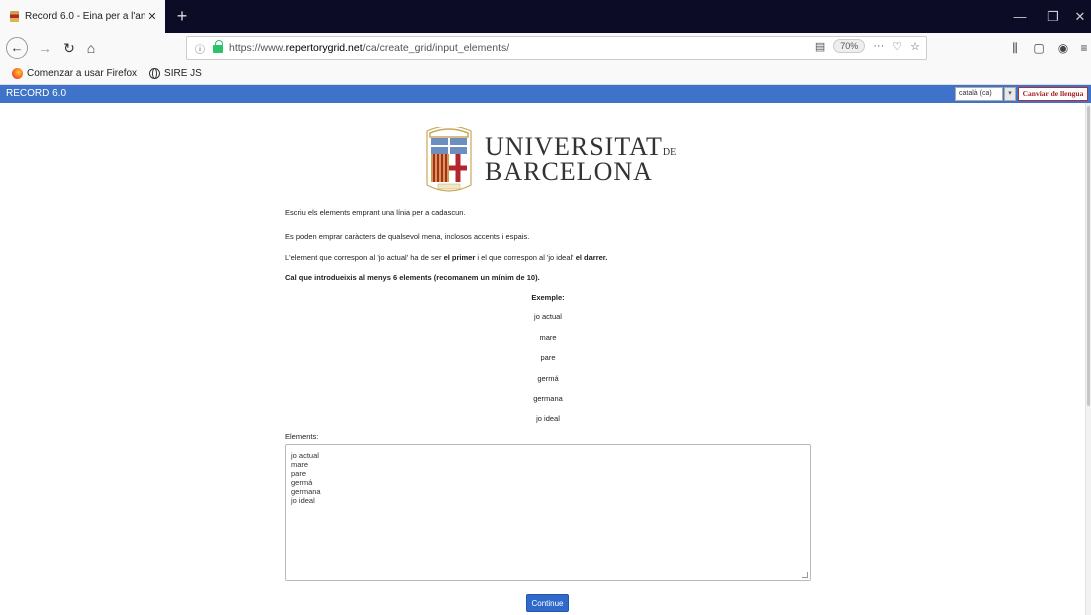  What do you see at coordinates (436, 48) in the screenshot?
I see `url-path: /ca/create_grid/input_elements/` at bounding box center [436, 48].